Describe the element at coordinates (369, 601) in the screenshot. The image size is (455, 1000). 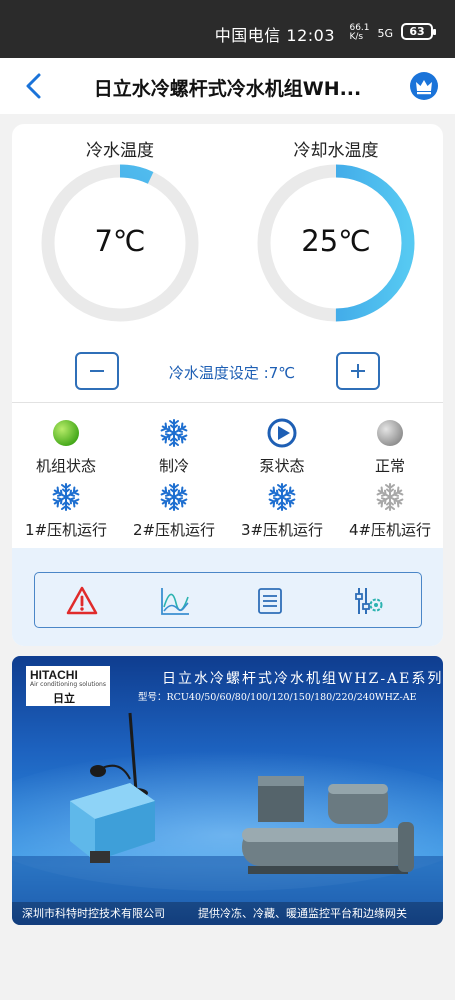
I see `settings-sliders-icon` at that location.